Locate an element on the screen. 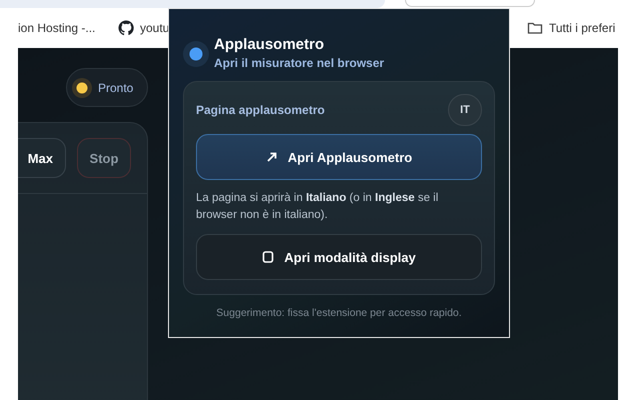 This screenshot has width=640, height=400. address-bar is located at coordinates (192, 4).